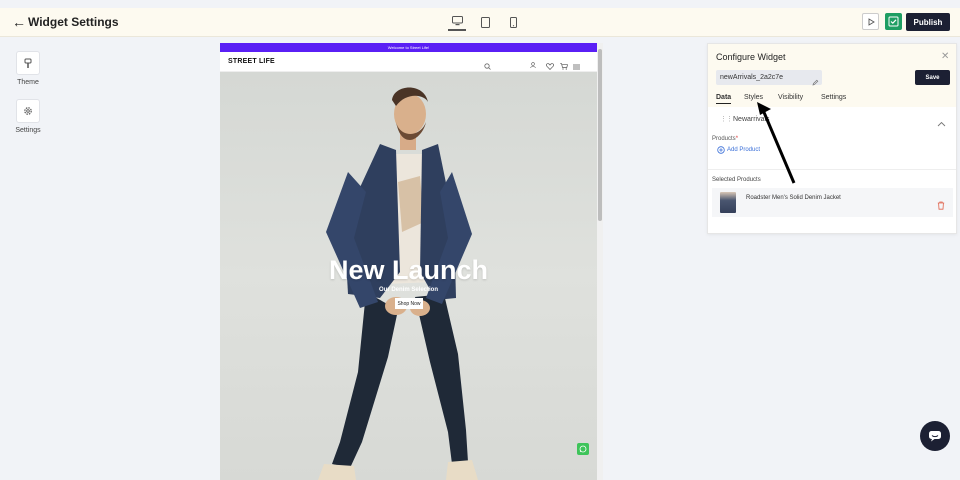 Image resolution: width=960 pixels, height=480 pixels. I want to click on annotation-arrow-icon, so click(776, 143).